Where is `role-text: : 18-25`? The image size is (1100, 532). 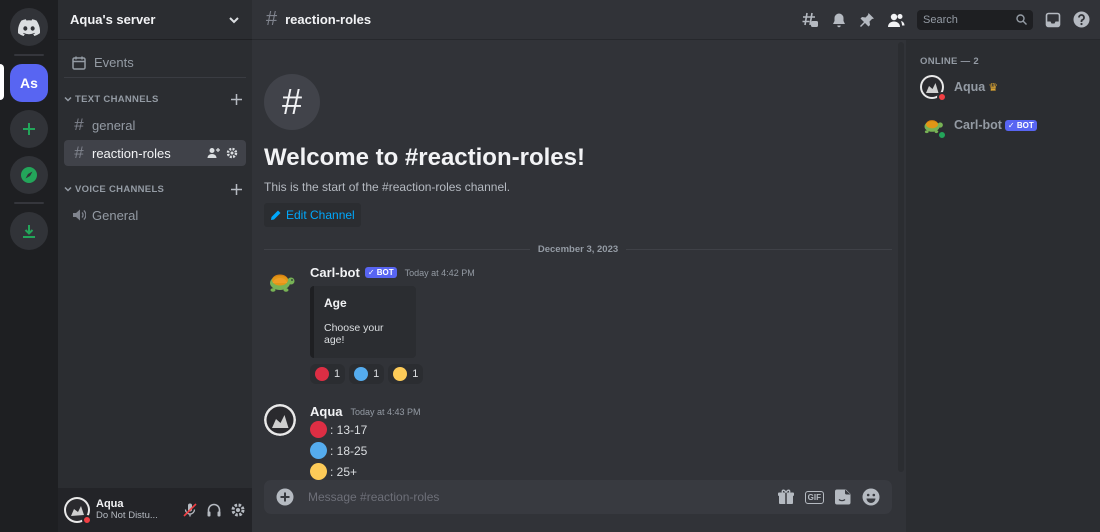 role-text: : 18-25 is located at coordinates (349, 450).